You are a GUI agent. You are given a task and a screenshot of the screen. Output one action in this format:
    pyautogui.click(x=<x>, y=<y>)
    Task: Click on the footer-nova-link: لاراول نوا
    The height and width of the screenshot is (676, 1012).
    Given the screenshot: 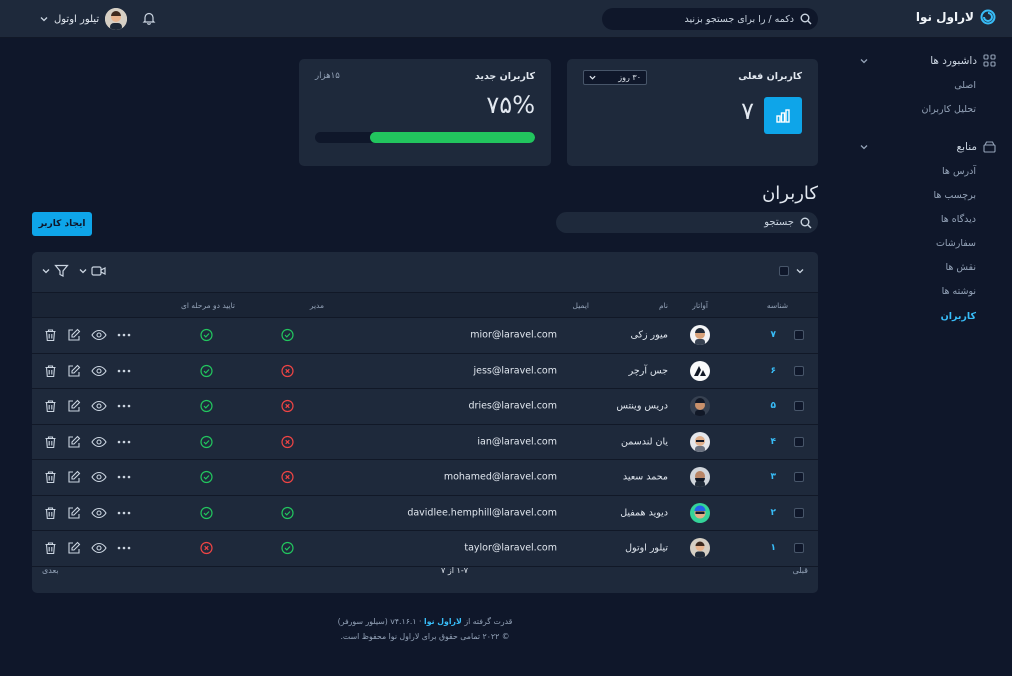 What is the action you would take?
    pyautogui.click(x=443, y=621)
    